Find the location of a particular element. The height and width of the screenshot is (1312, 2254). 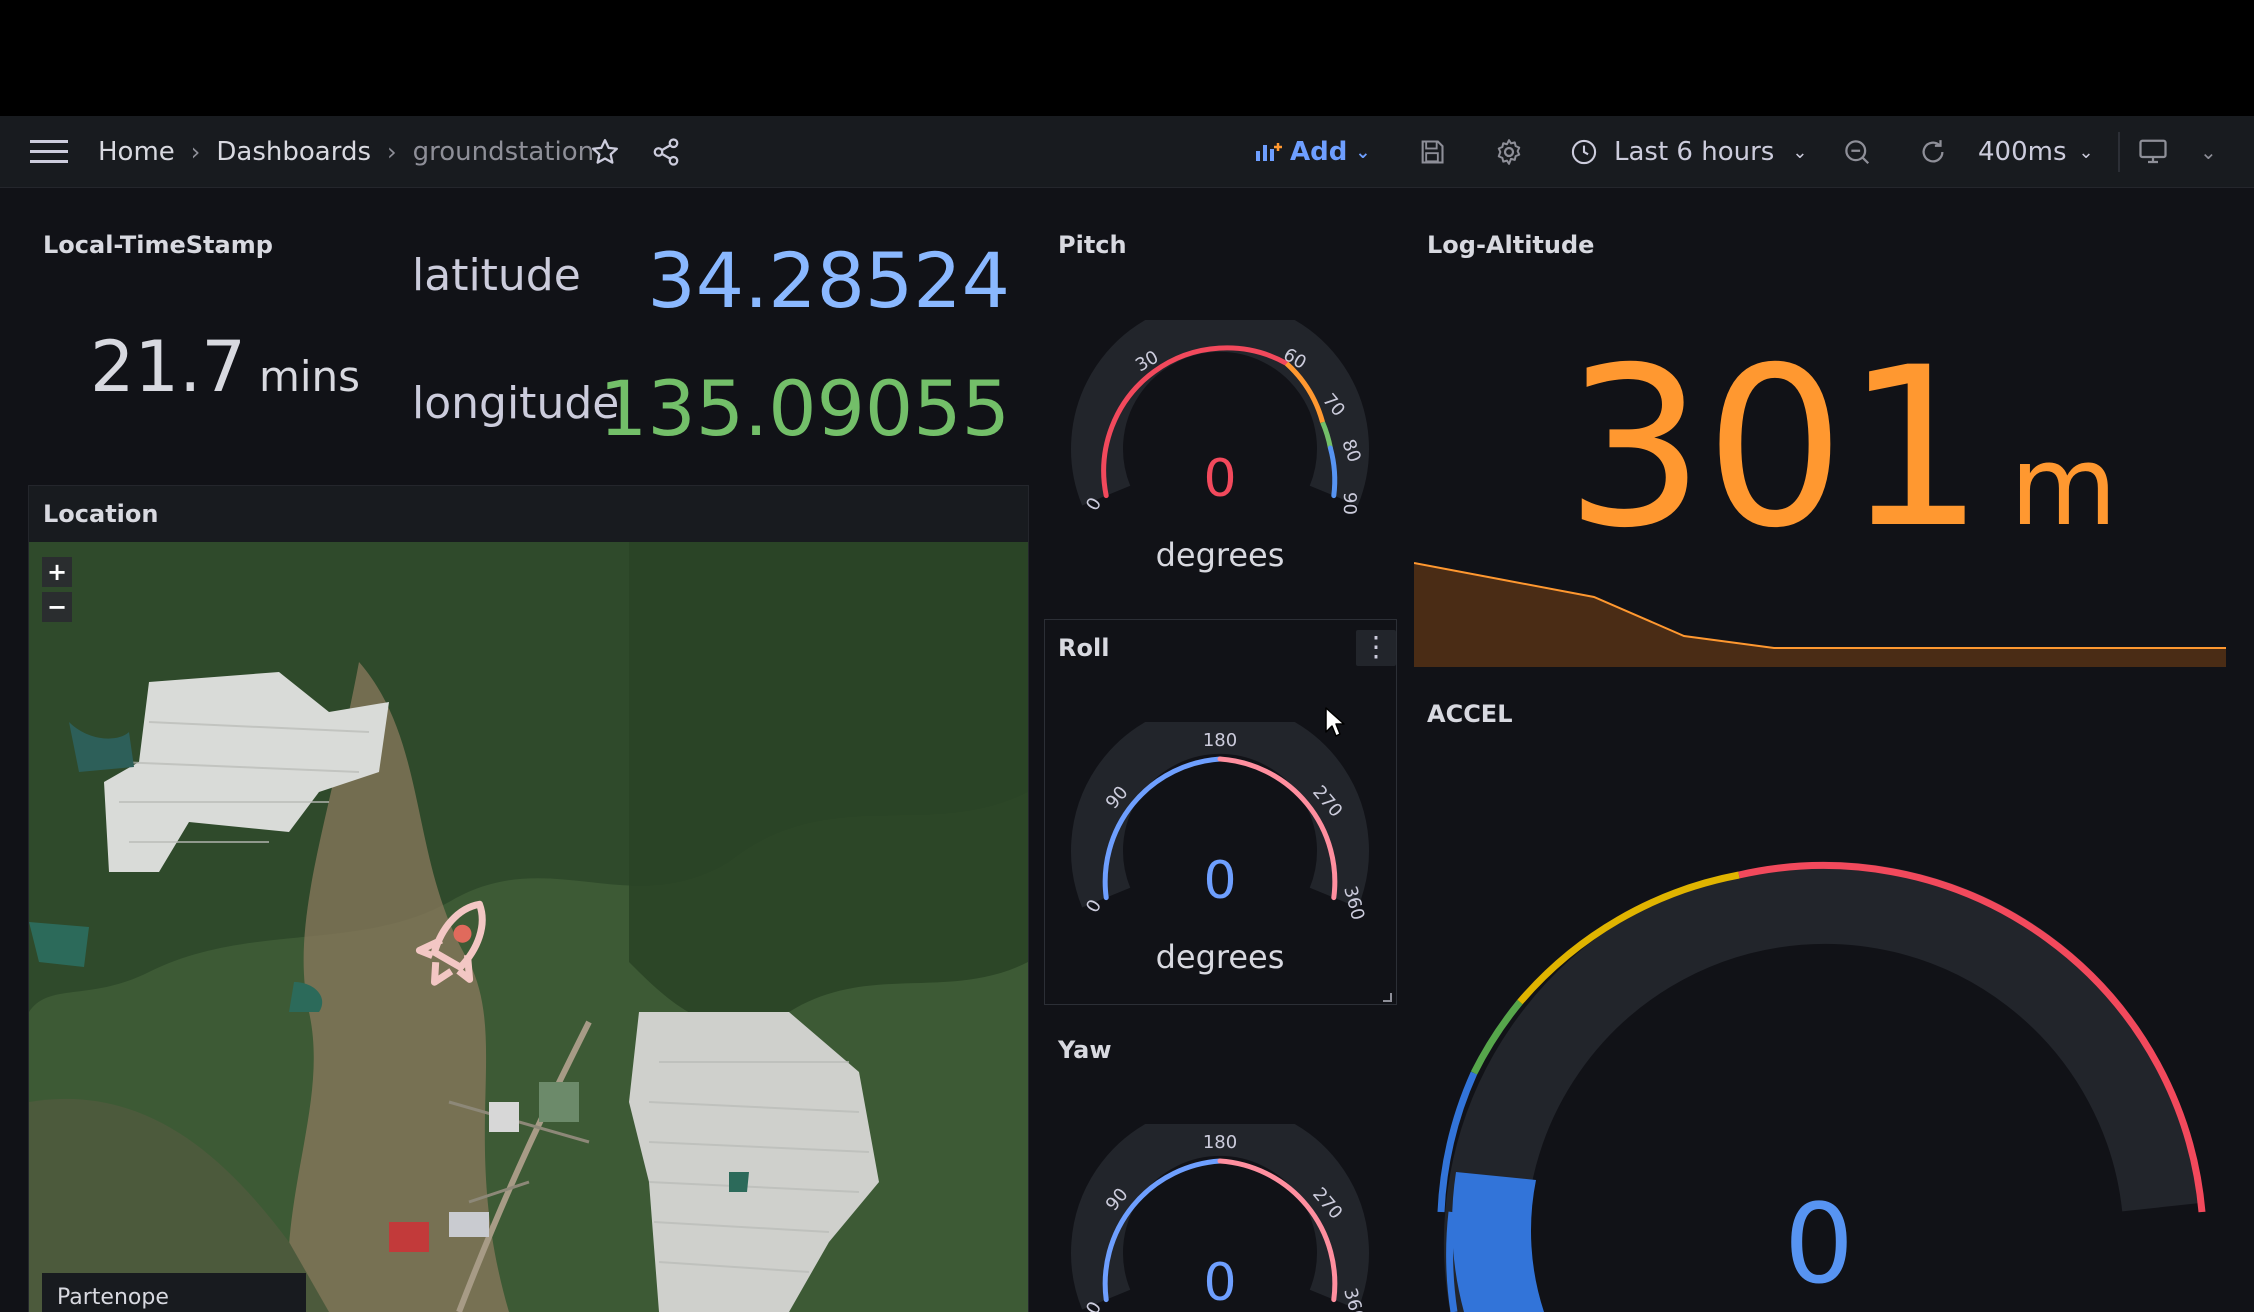

share-icon is located at coordinates (666, 152).